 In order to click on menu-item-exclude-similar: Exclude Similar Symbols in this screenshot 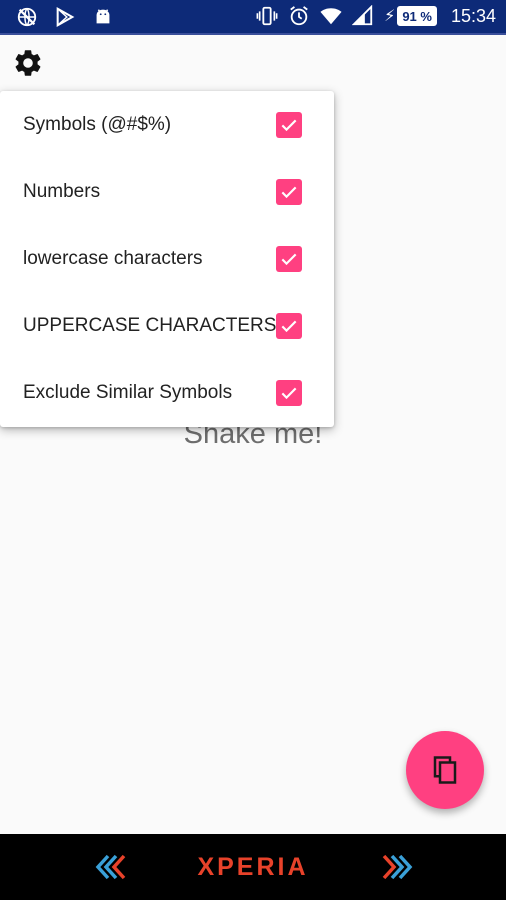, I will do `click(167, 392)`.